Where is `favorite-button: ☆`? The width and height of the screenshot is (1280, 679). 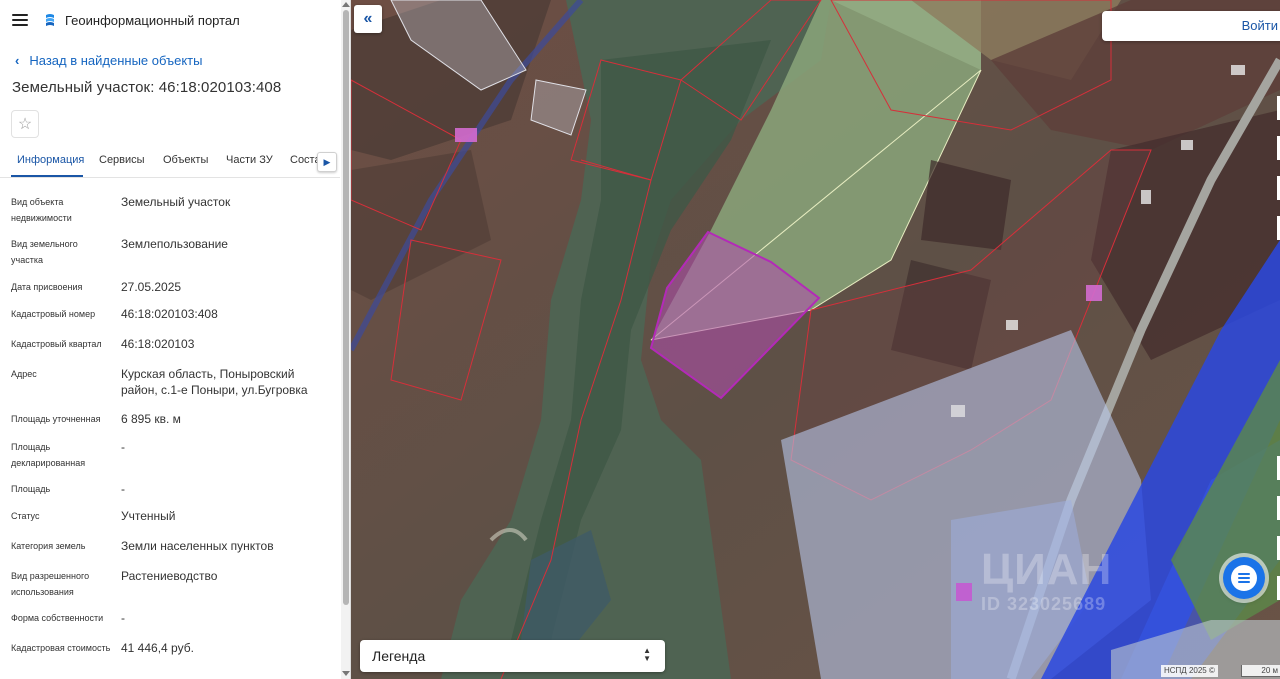
favorite-button: ☆ is located at coordinates (25, 124).